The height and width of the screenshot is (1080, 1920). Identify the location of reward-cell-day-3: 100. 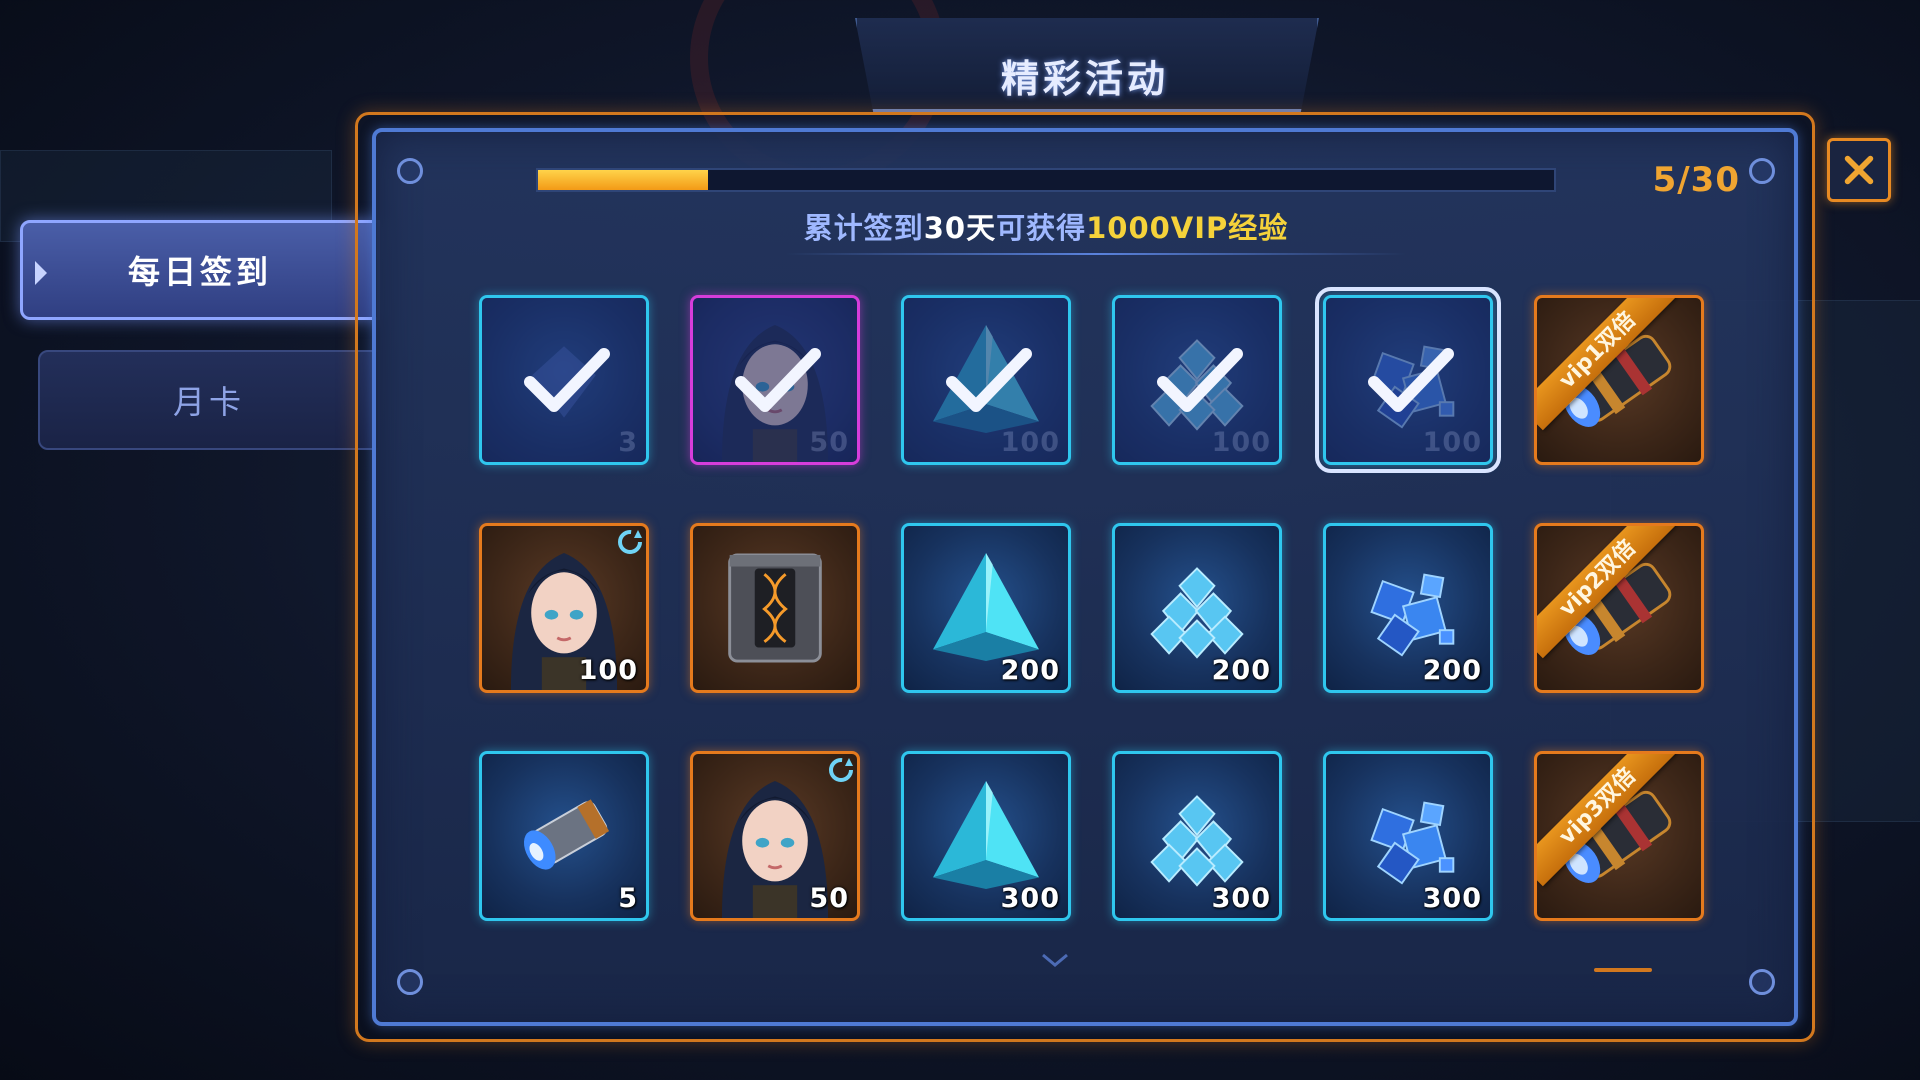
(986, 380).